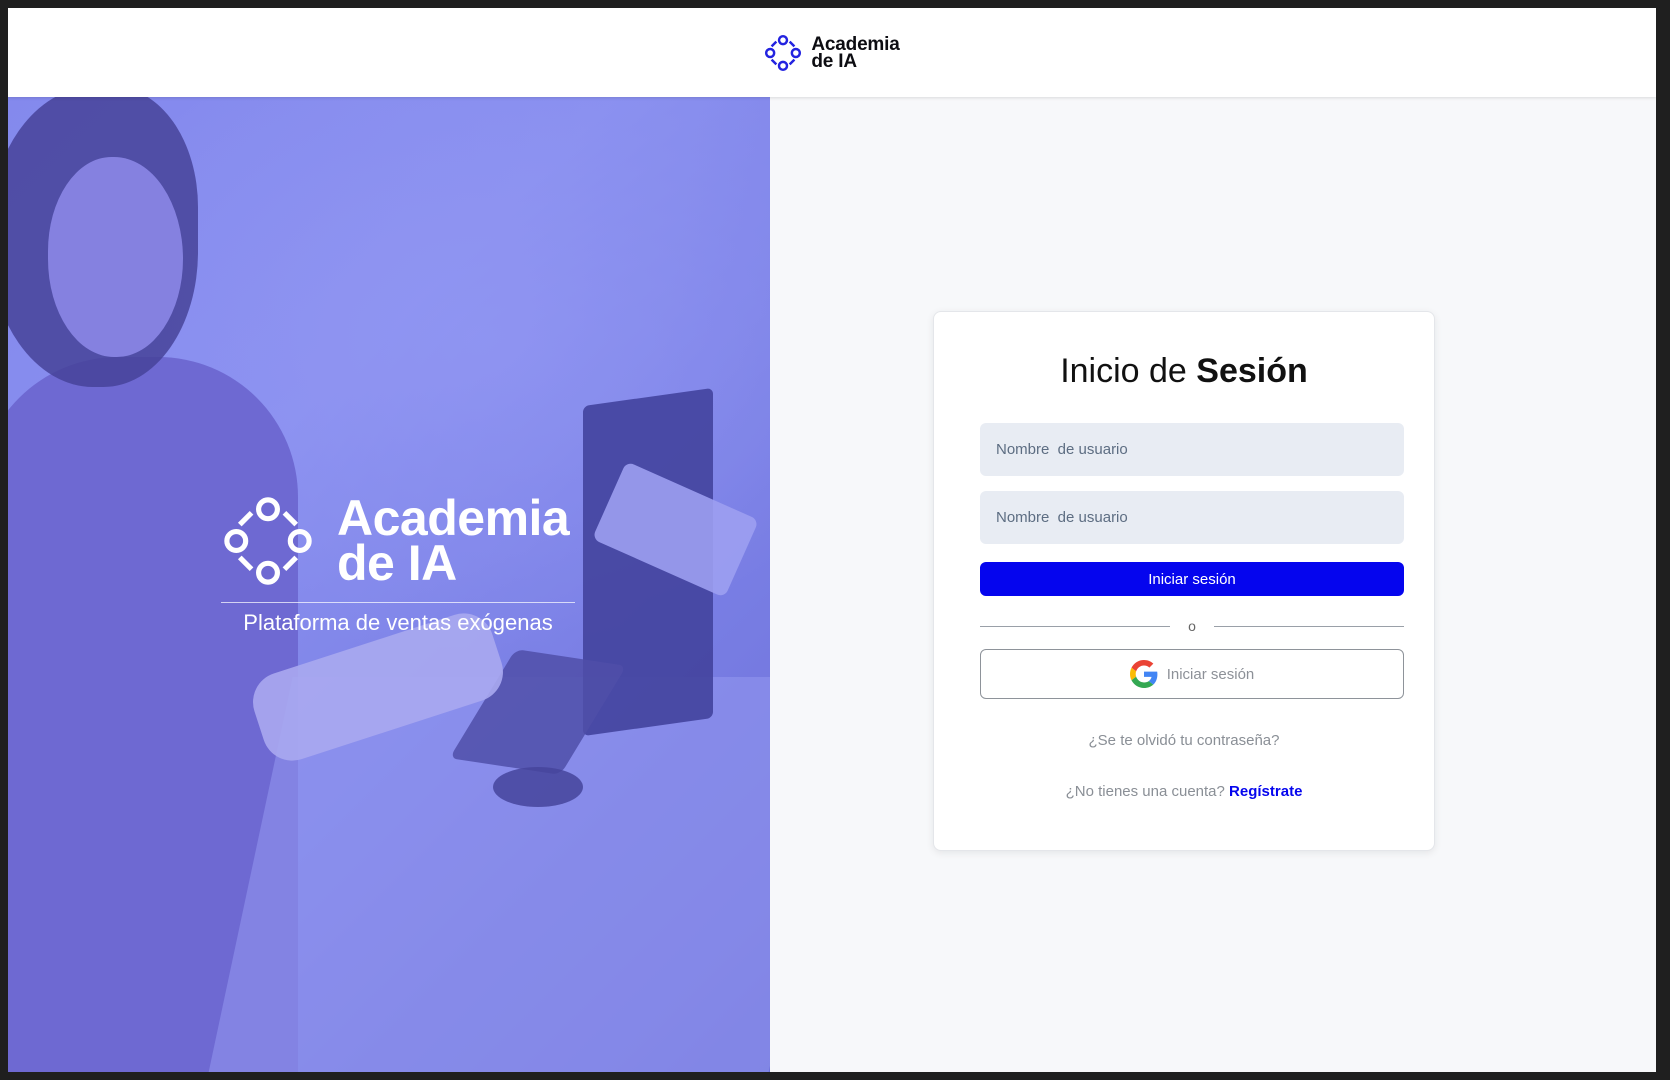 The width and height of the screenshot is (1670, 1080). Describe the element at coordinates (1145, 791) in the screenshot. I see `register-prompt: ¿No tienes una cuenta?` at that location.